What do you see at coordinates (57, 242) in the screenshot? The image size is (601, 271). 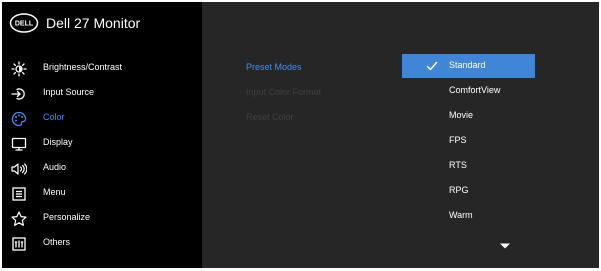 I see `sidebar-item-label: Others` at bounding box center [57, 242].